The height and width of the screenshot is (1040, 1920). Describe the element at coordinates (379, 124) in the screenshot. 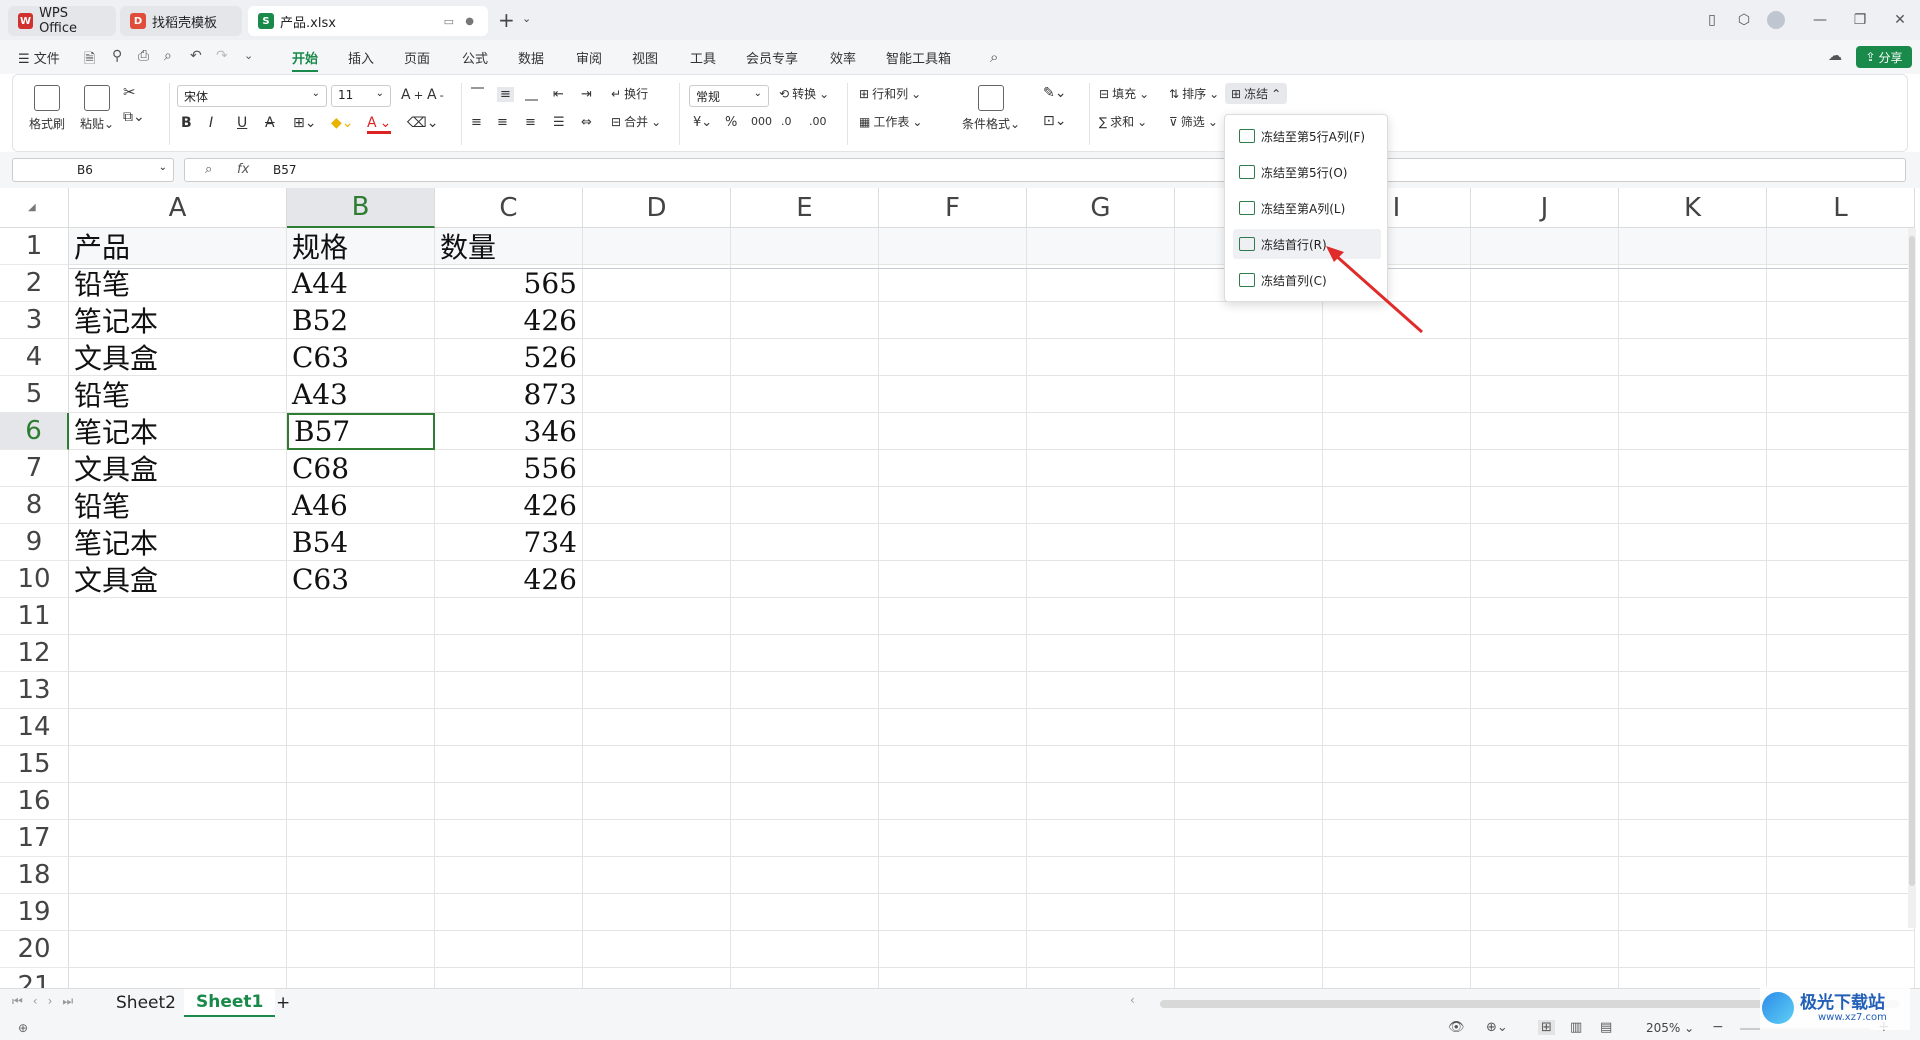

I see `font-color-button: A ⌄` at that location.